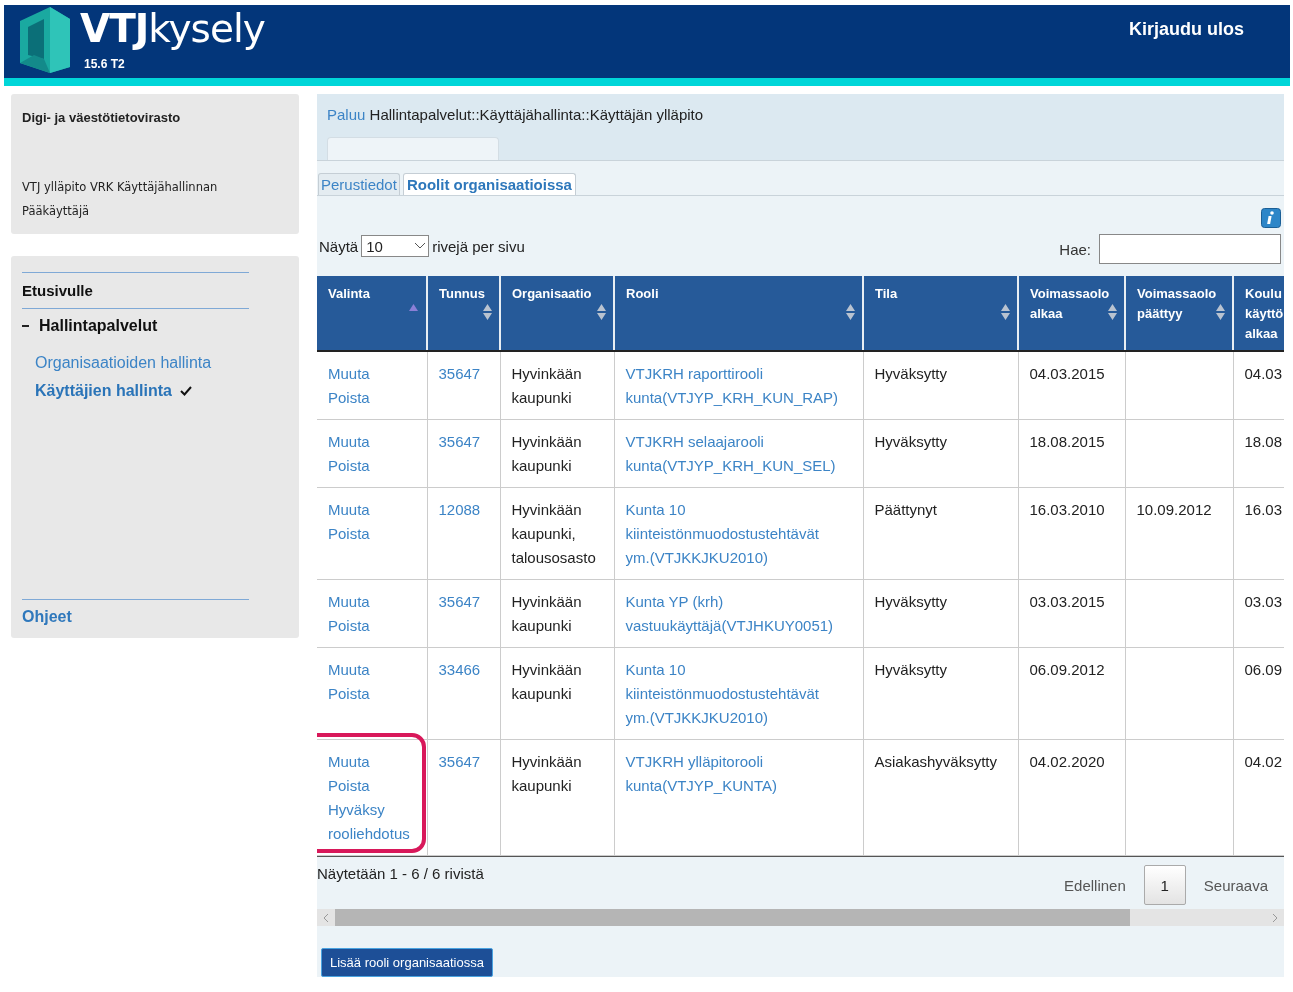  What do you see at coordinates (1067, 762) in the screenshot?
I see `table-cell-text: 04.02.2020` at bounding box center [1067, 762].